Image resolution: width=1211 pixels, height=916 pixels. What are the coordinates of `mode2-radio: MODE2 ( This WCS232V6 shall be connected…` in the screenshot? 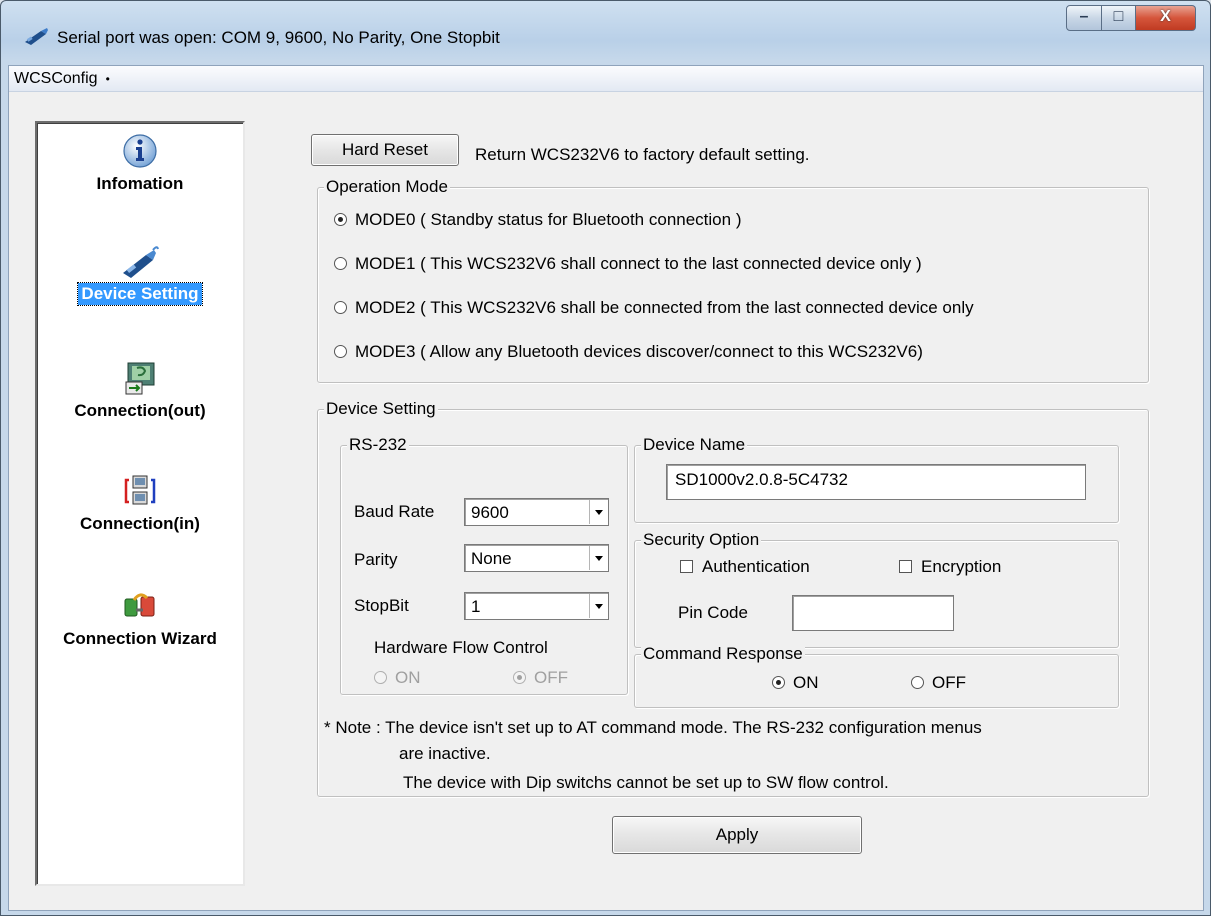 It's located at (654, 308).